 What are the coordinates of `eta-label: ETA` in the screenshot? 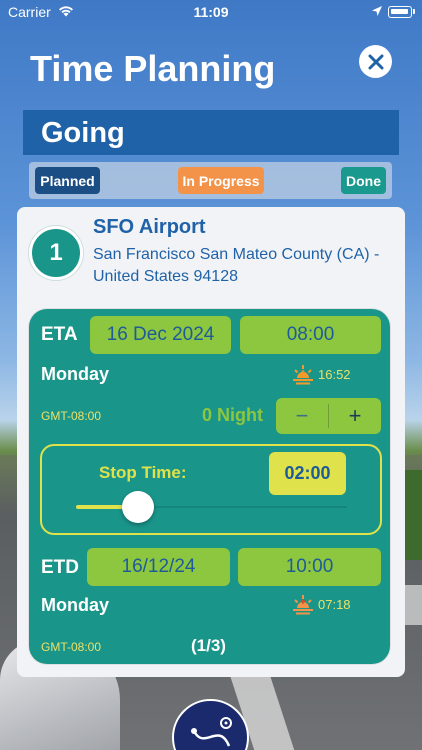 It's located at (59, 334).